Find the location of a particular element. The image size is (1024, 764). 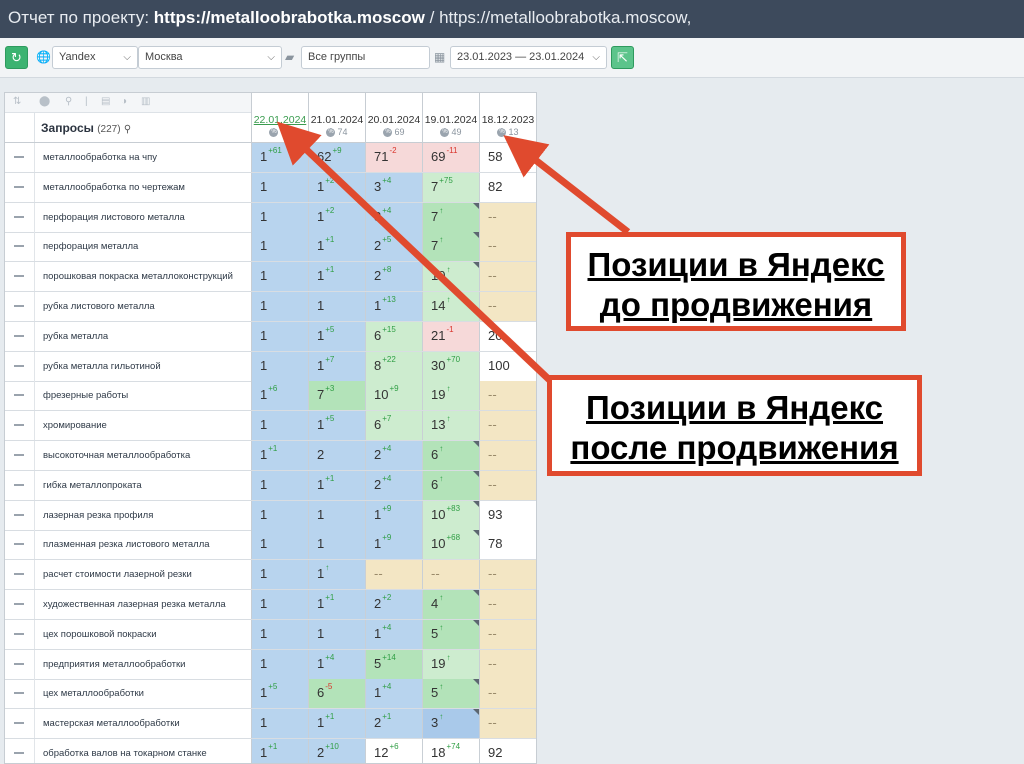

group-select: Все группы is located at coordinates (365, 57).